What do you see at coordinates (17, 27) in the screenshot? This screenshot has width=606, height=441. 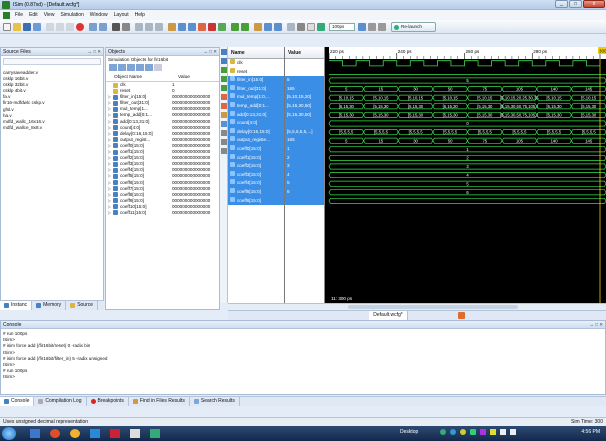 I see `open-folder-icon` at bounding box center [17, 27].